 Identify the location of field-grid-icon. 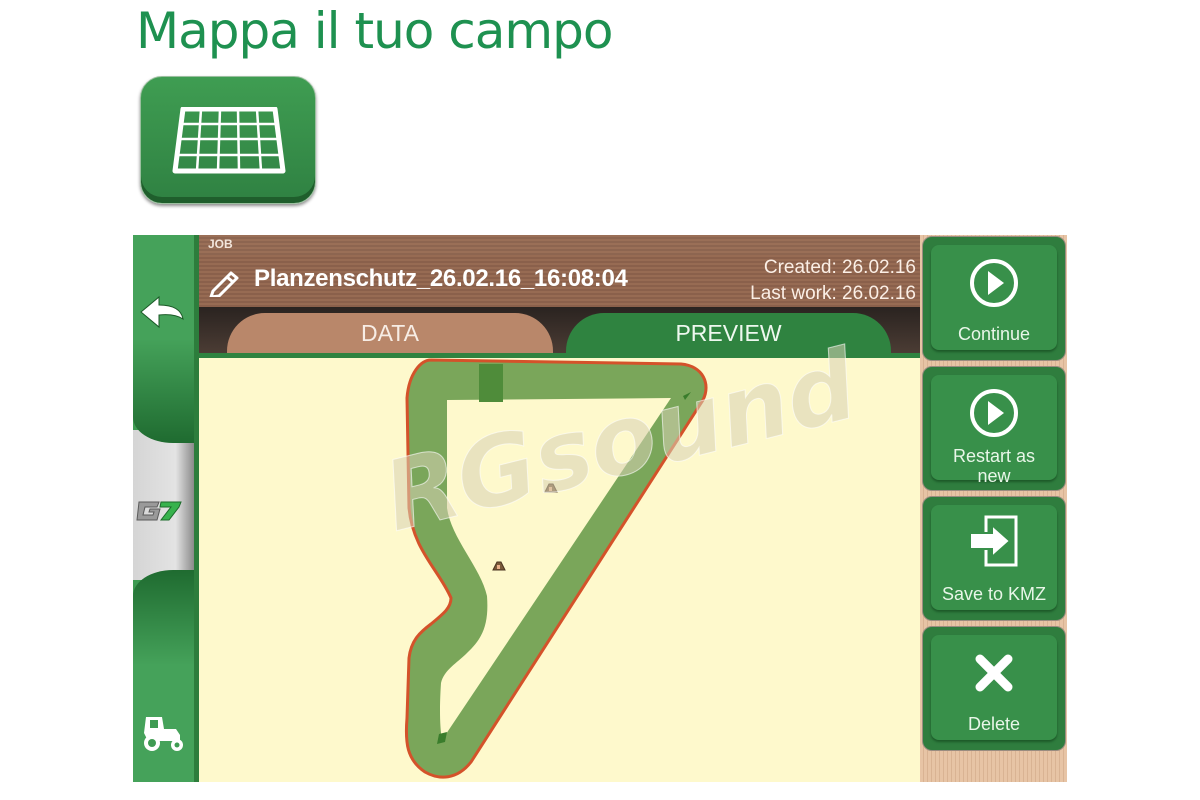
(229, 140).